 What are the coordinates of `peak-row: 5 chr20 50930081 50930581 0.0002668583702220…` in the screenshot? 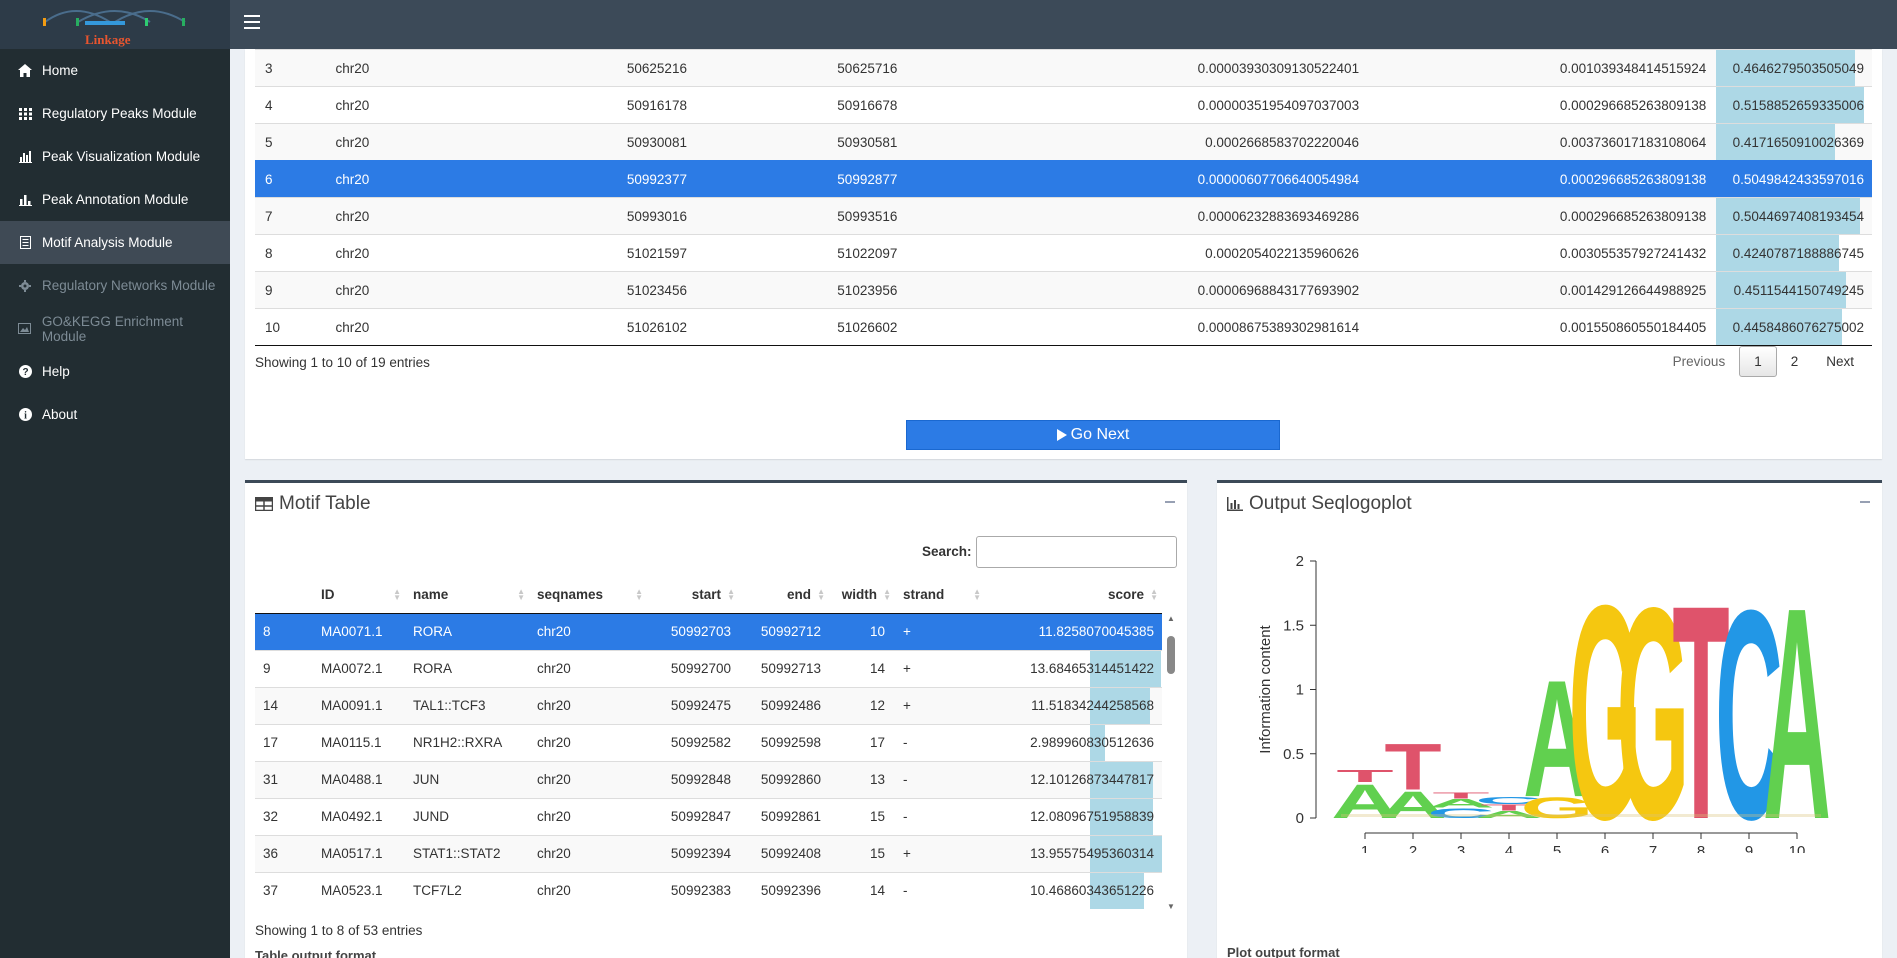 It's located at (1063, 142).